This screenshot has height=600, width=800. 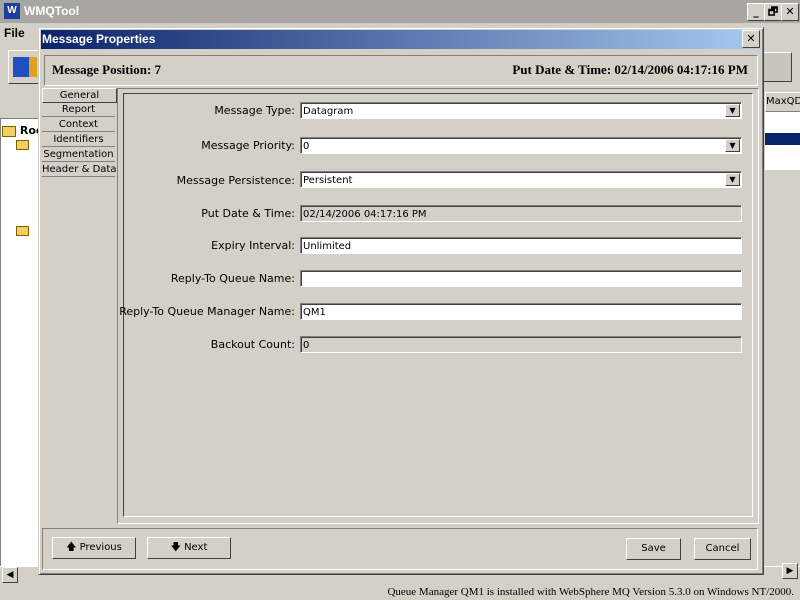 I want to click on put-date-time-header: Put Date & Time: 02/14/2006 04:17:16 PM, so click(x=630, y=69).